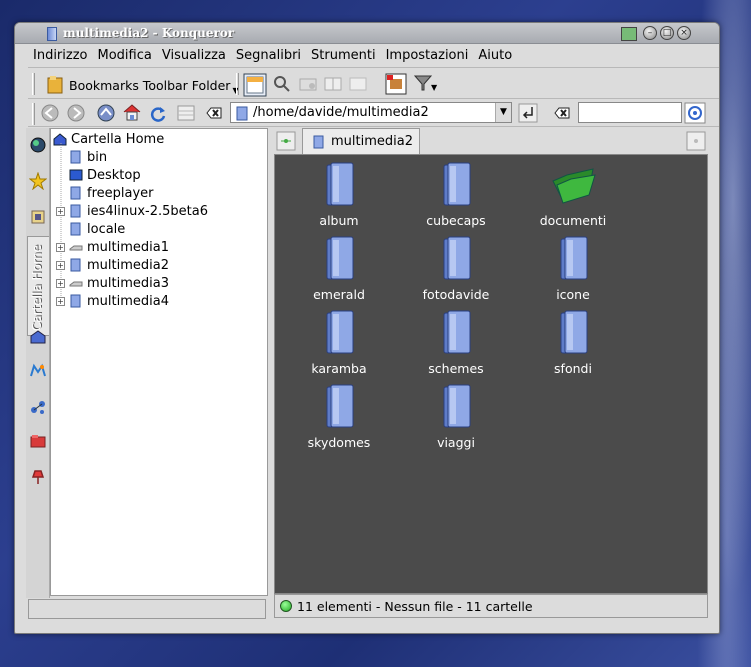 This screenshot has width=751, height=667. What do you see at coordinates (38, 286) in the screenshot?
I see `sidebar-tab-home: Cartella Home` at bounding box center [38, 286].